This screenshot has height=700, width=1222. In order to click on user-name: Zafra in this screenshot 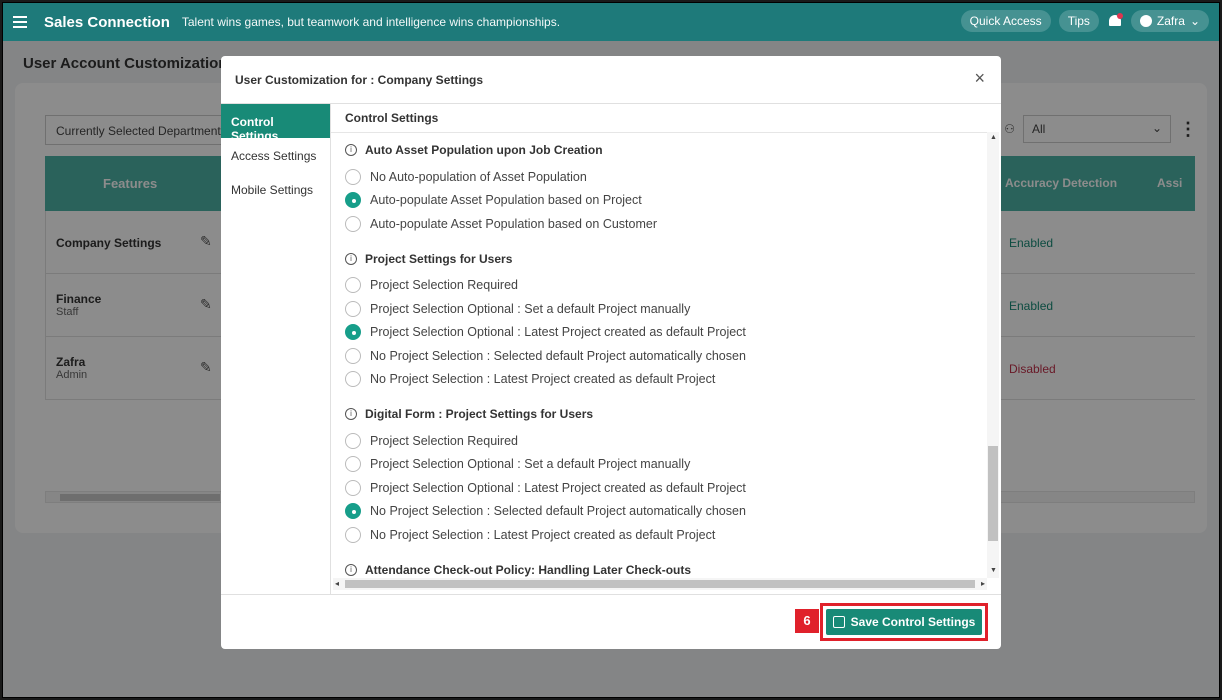, I will do `click(1170, 21)`.